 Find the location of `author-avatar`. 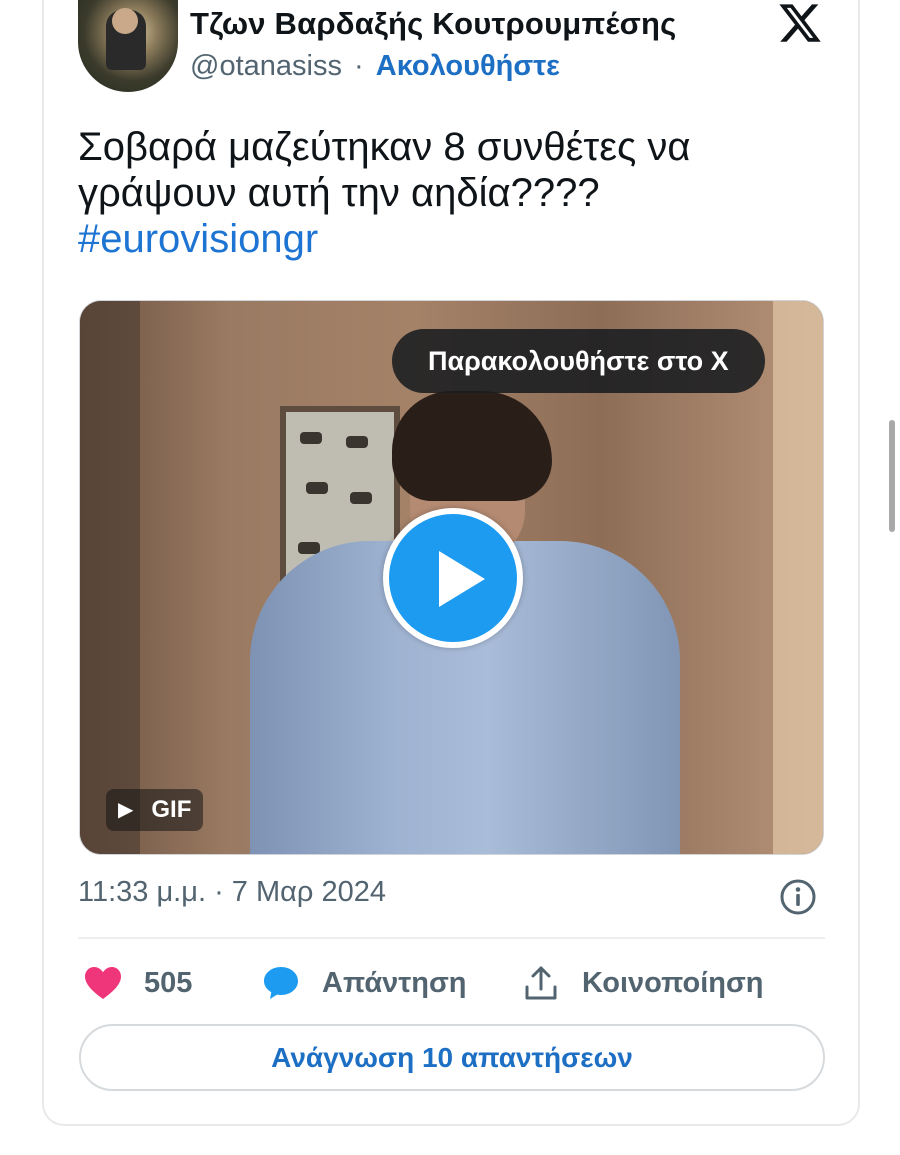

author-avatar is located at coordinates (128, 46).